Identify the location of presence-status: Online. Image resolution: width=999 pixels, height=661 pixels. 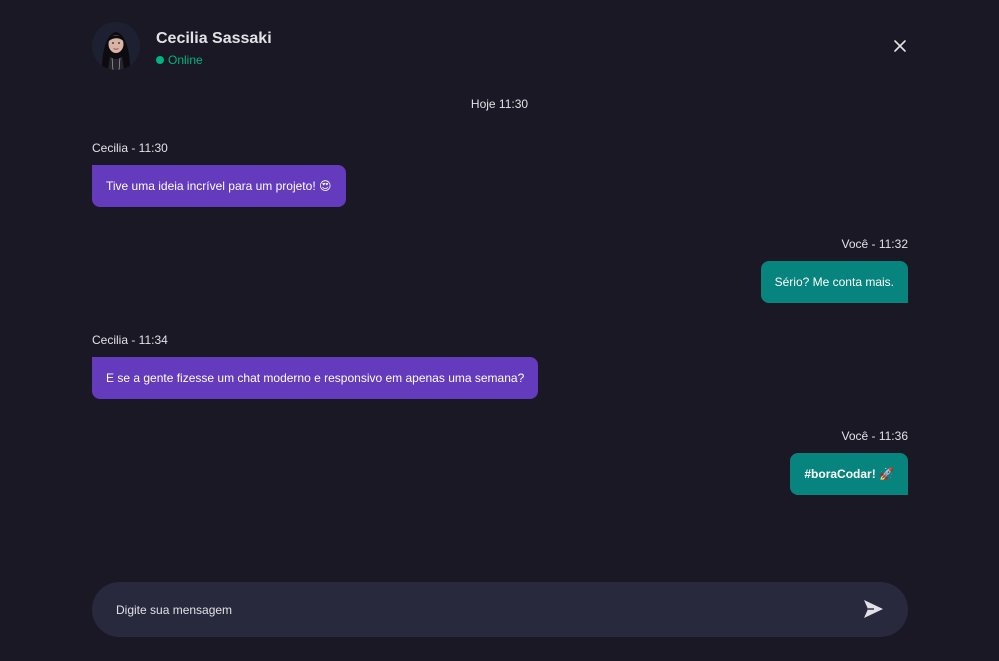
(179, 60).